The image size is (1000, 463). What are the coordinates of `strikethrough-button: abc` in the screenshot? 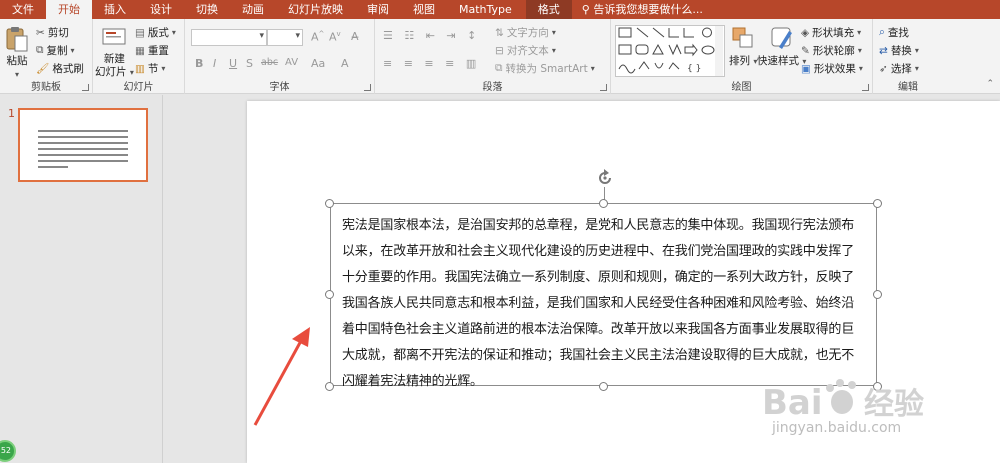 It's located at (269, 62).